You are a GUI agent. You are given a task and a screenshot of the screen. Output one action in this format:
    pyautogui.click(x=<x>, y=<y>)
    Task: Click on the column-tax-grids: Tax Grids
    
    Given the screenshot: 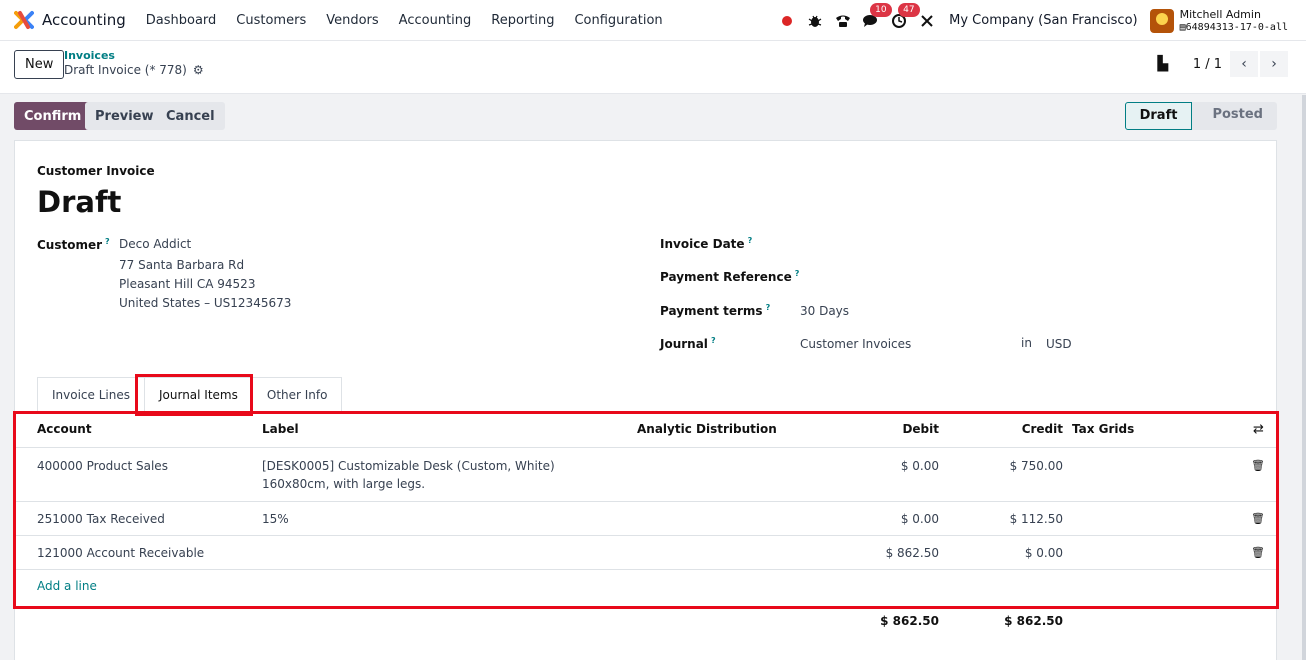 What is the action you would take?
    pyautogui.click(x=1103, y=429)
    